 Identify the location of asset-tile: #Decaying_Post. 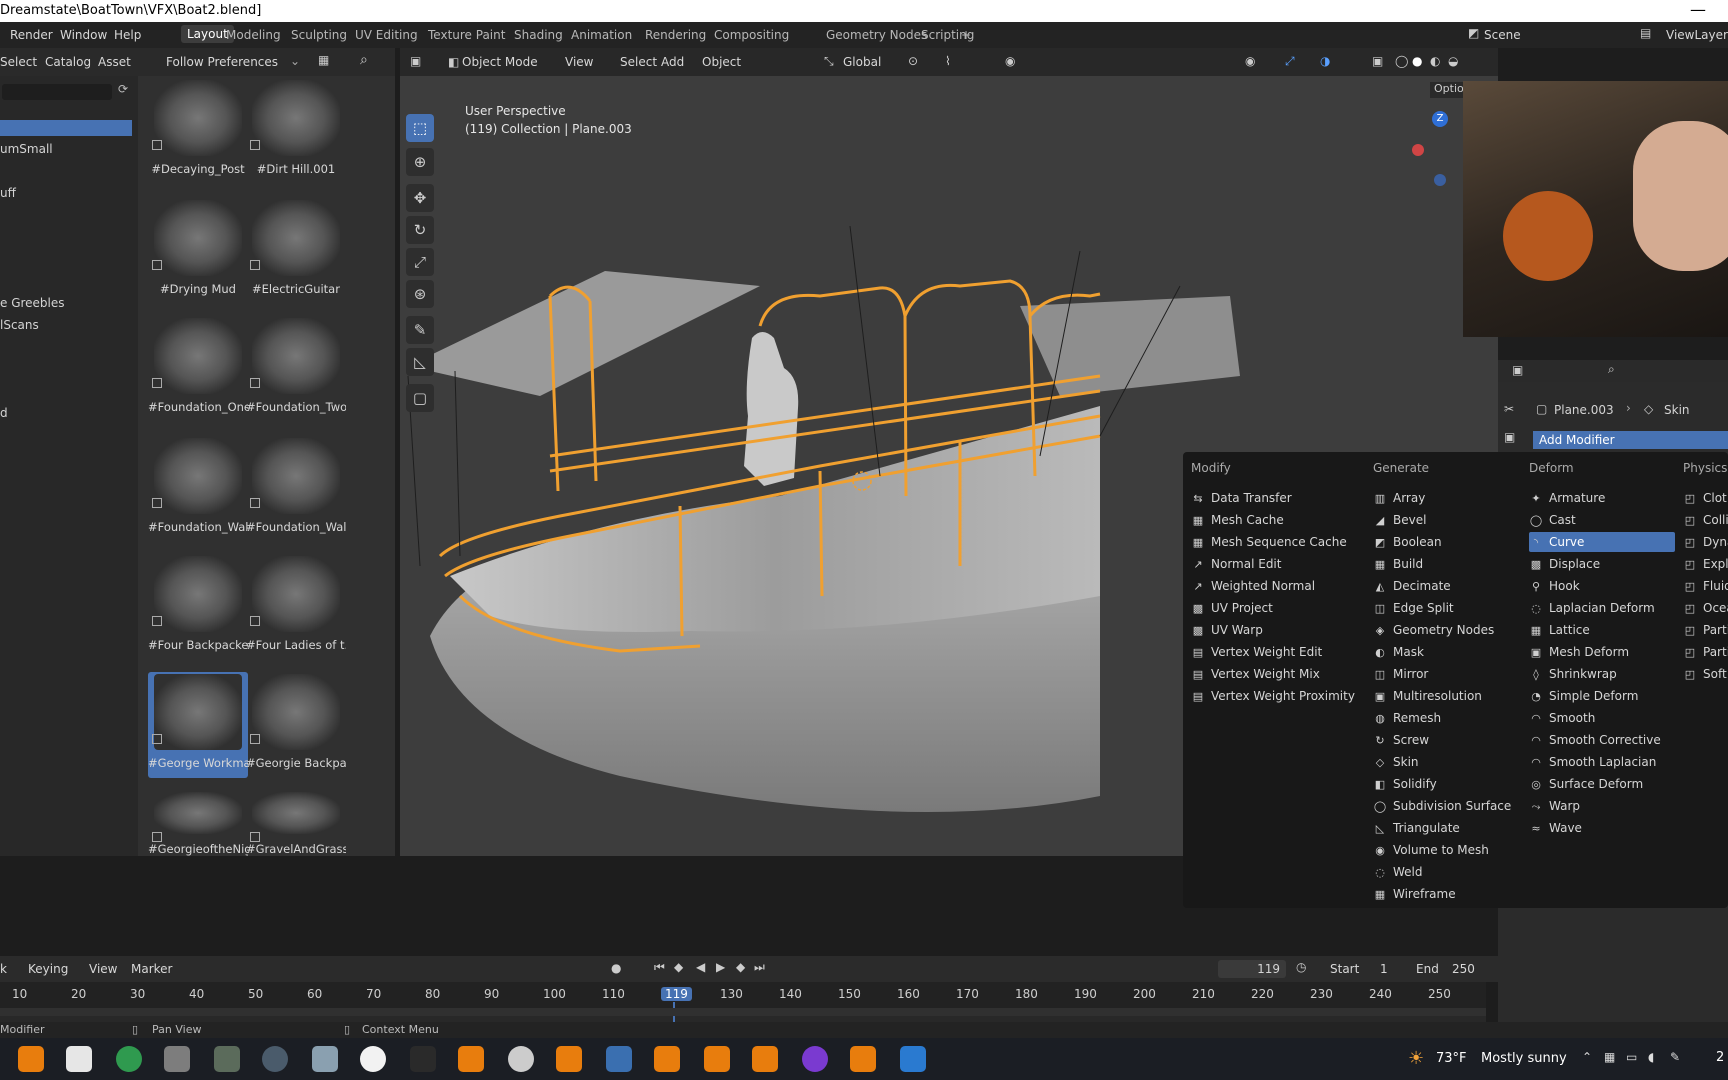
(198, 131).